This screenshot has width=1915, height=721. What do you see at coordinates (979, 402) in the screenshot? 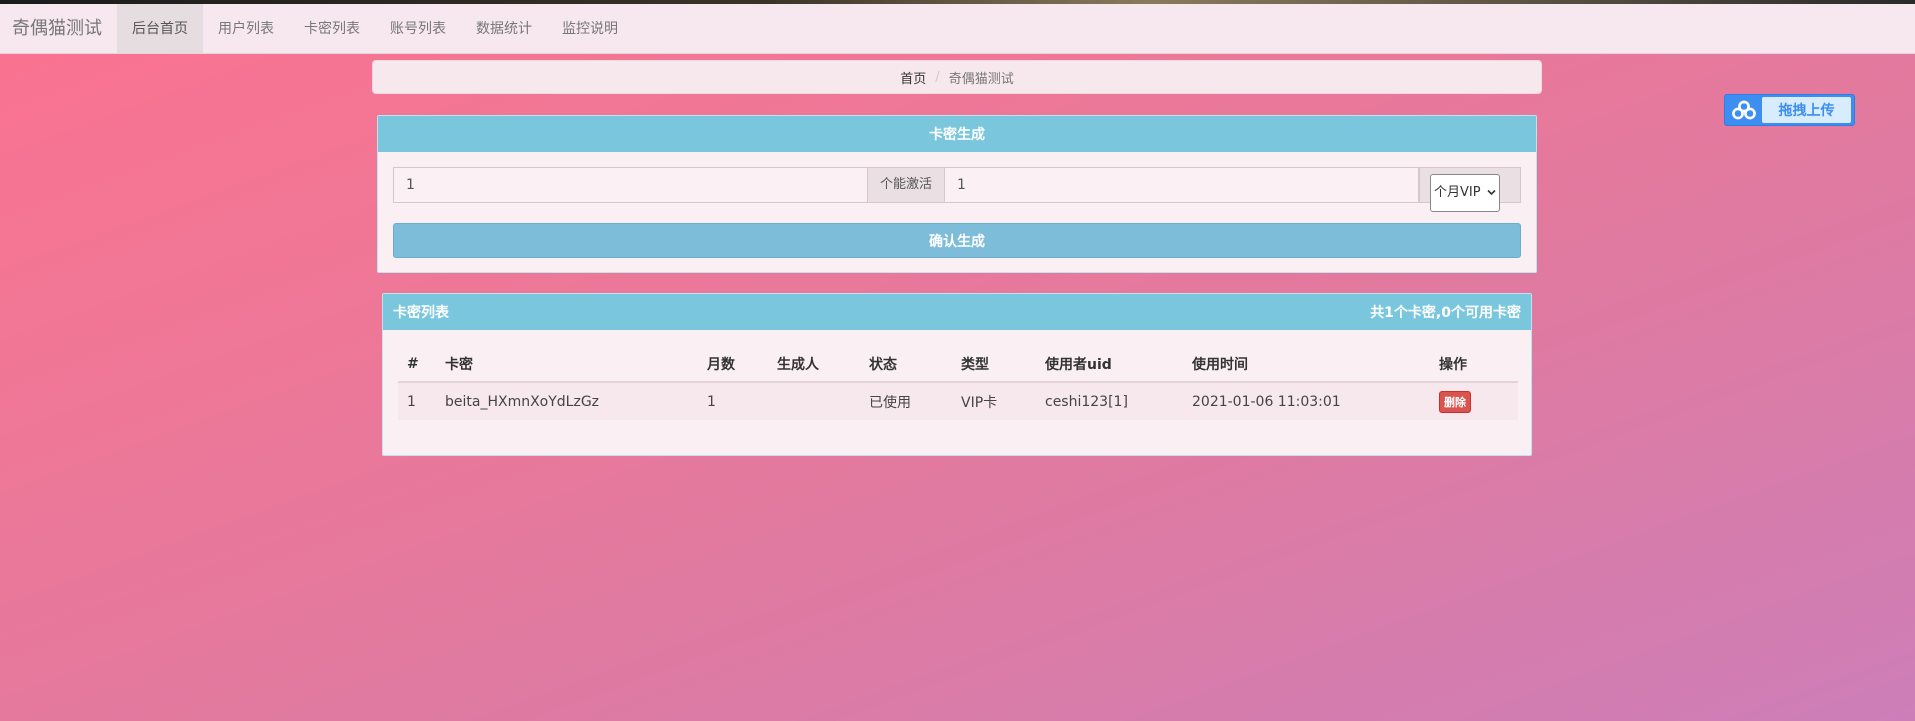
I see `cell-type: VIP卡` at bounding box center [979, 402].